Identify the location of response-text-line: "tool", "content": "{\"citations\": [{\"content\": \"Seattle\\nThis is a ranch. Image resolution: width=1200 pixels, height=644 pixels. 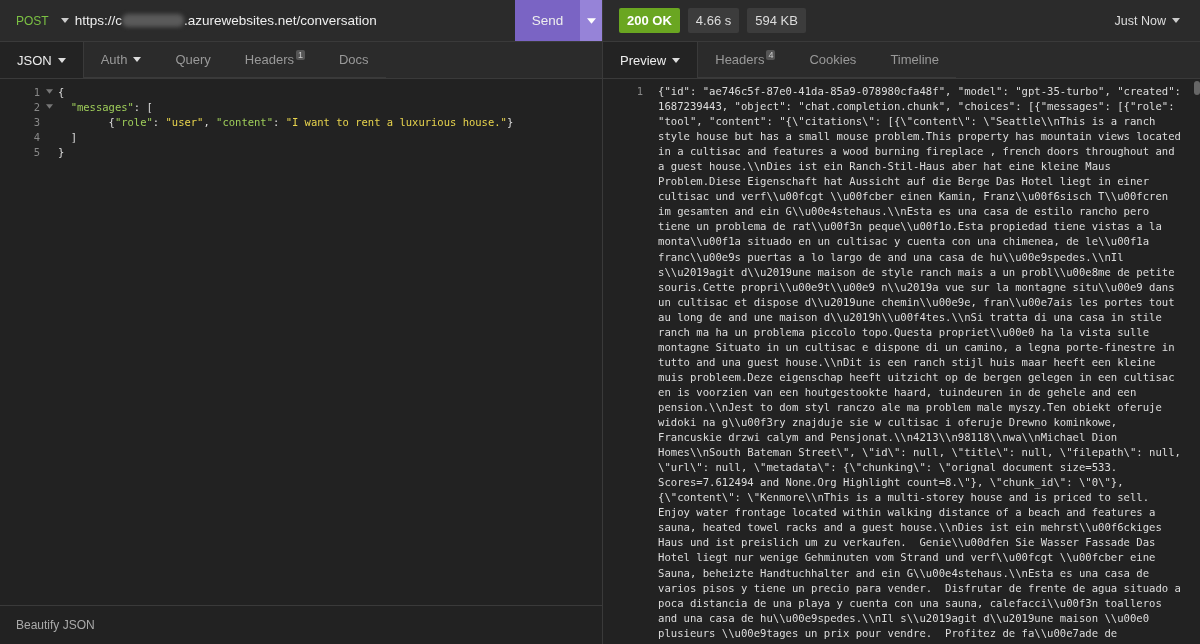
(907, 122).